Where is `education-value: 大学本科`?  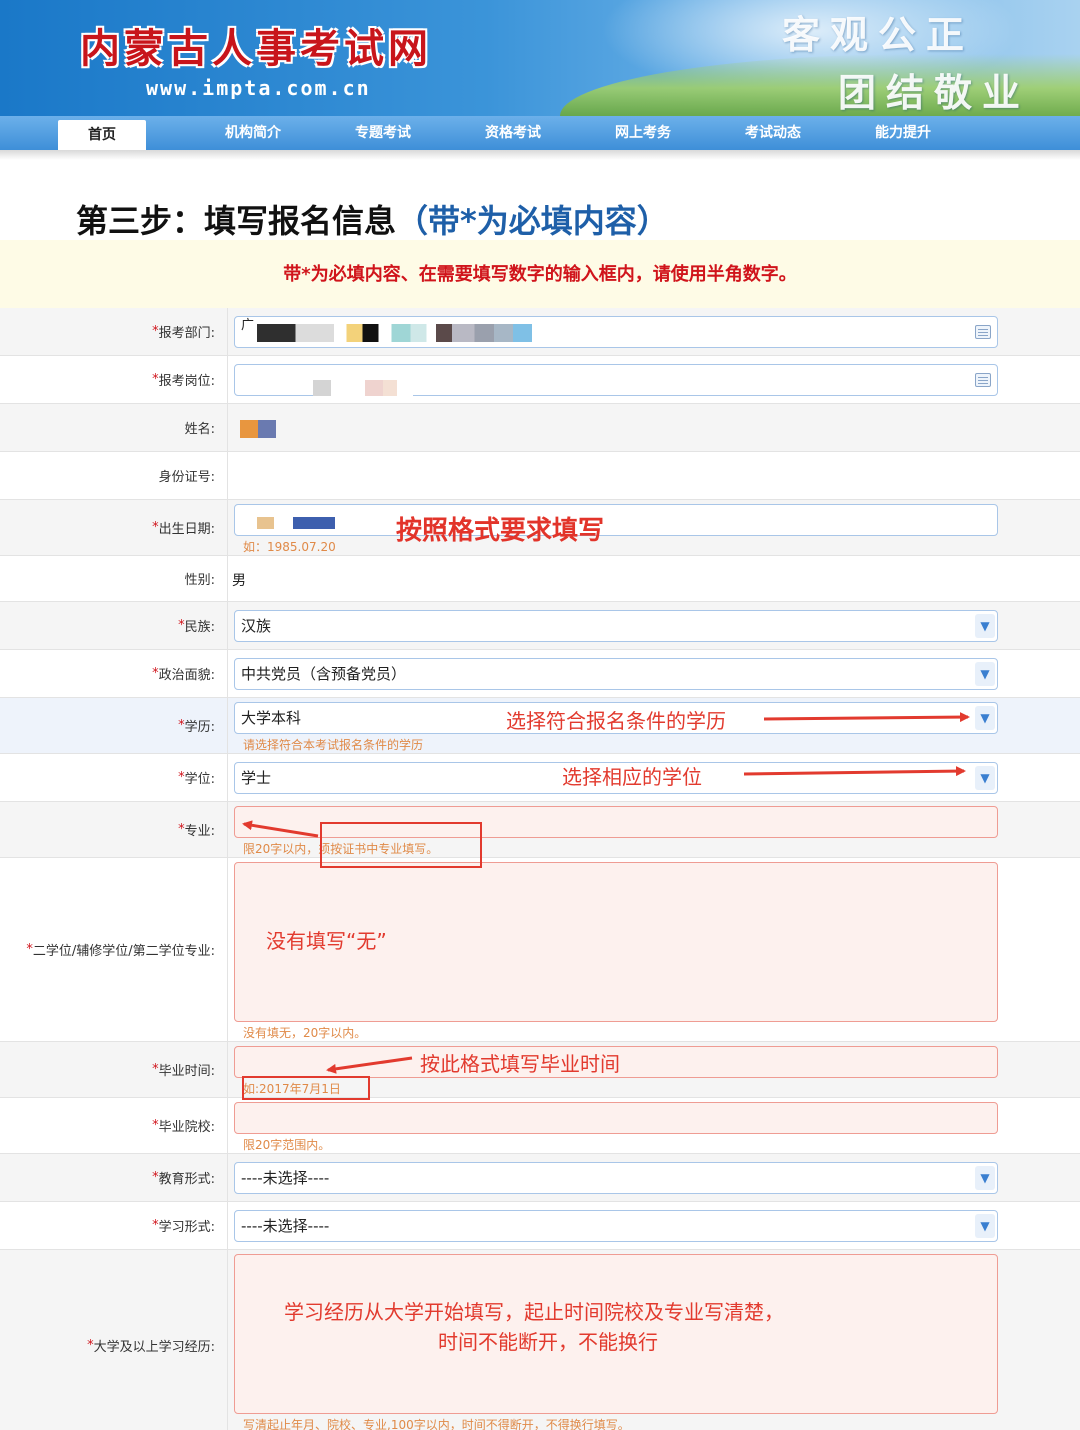
education-value: 大学本科 is located at coordinates (271, 718).